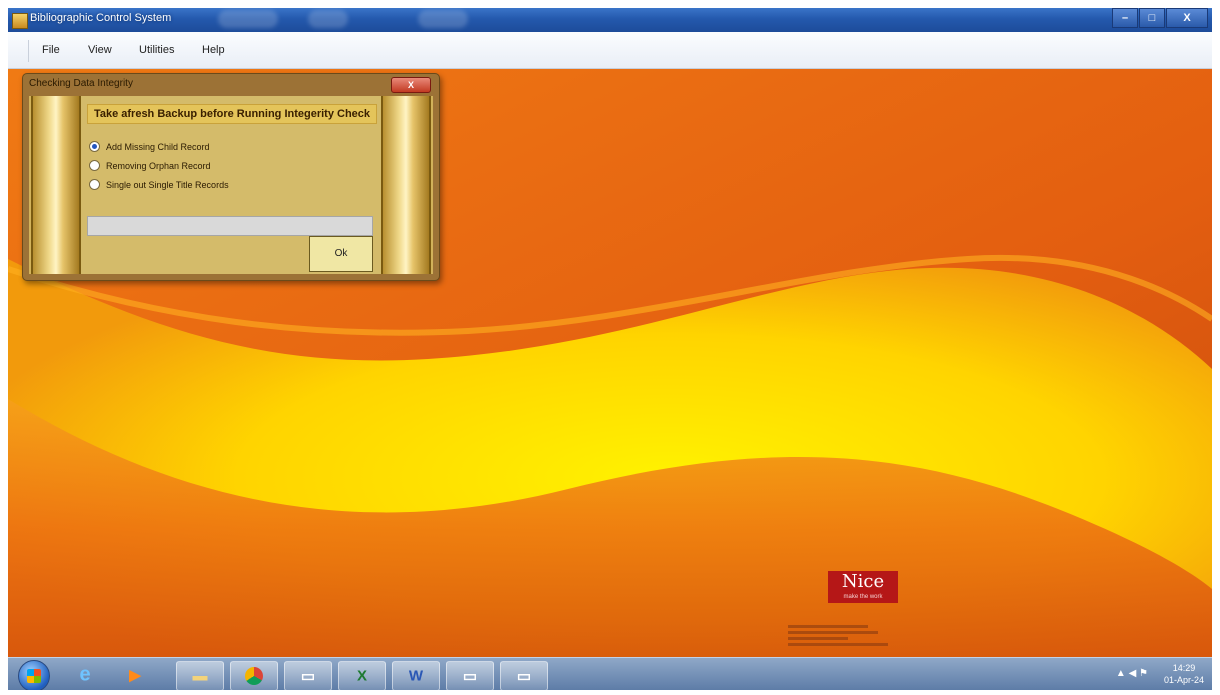  I want to click on option-label: Removing Orphan Record, so click(158, 165).